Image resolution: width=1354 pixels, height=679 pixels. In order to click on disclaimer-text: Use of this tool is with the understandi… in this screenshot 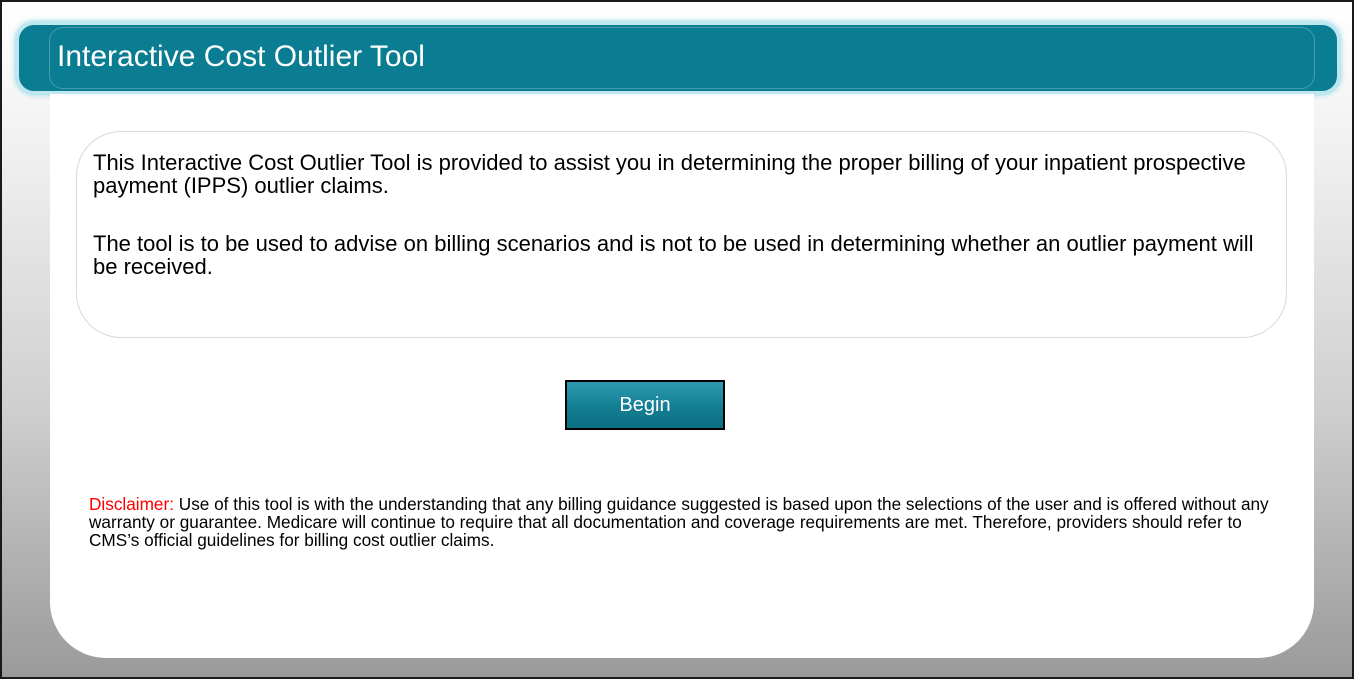, I will do `click(679, 522)`.